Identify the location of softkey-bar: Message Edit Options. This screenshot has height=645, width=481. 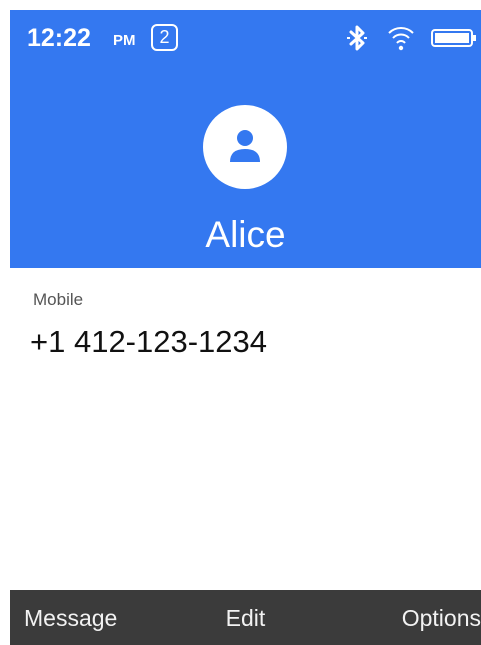
(245, 617).